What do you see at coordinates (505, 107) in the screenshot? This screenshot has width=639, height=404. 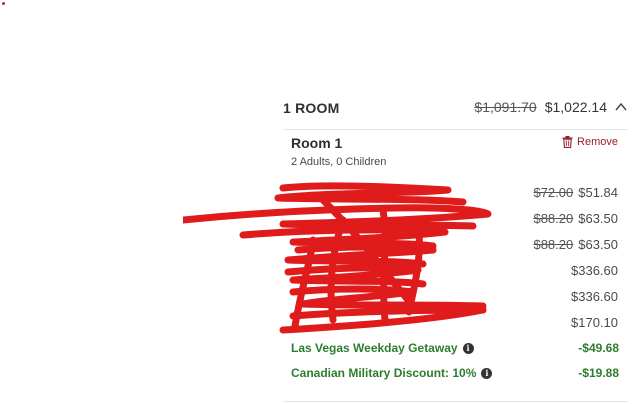 I see `original-total: $1,091.70` at bounding box center [505, 107].